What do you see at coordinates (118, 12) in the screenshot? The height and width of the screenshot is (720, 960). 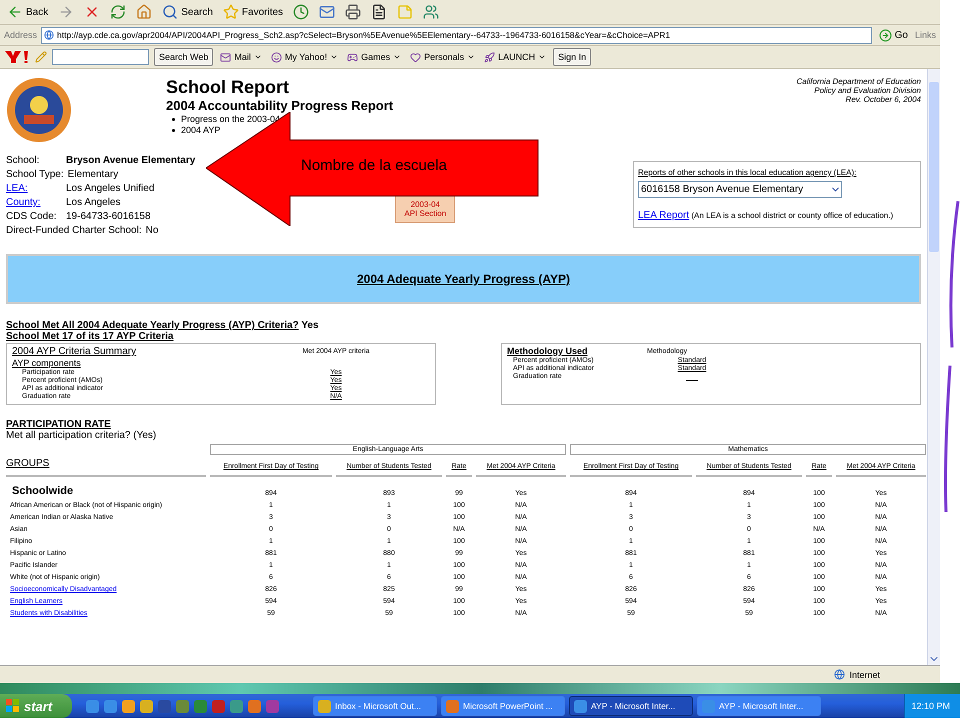 I see `refresh-icon` at bounding box center [118, 12].